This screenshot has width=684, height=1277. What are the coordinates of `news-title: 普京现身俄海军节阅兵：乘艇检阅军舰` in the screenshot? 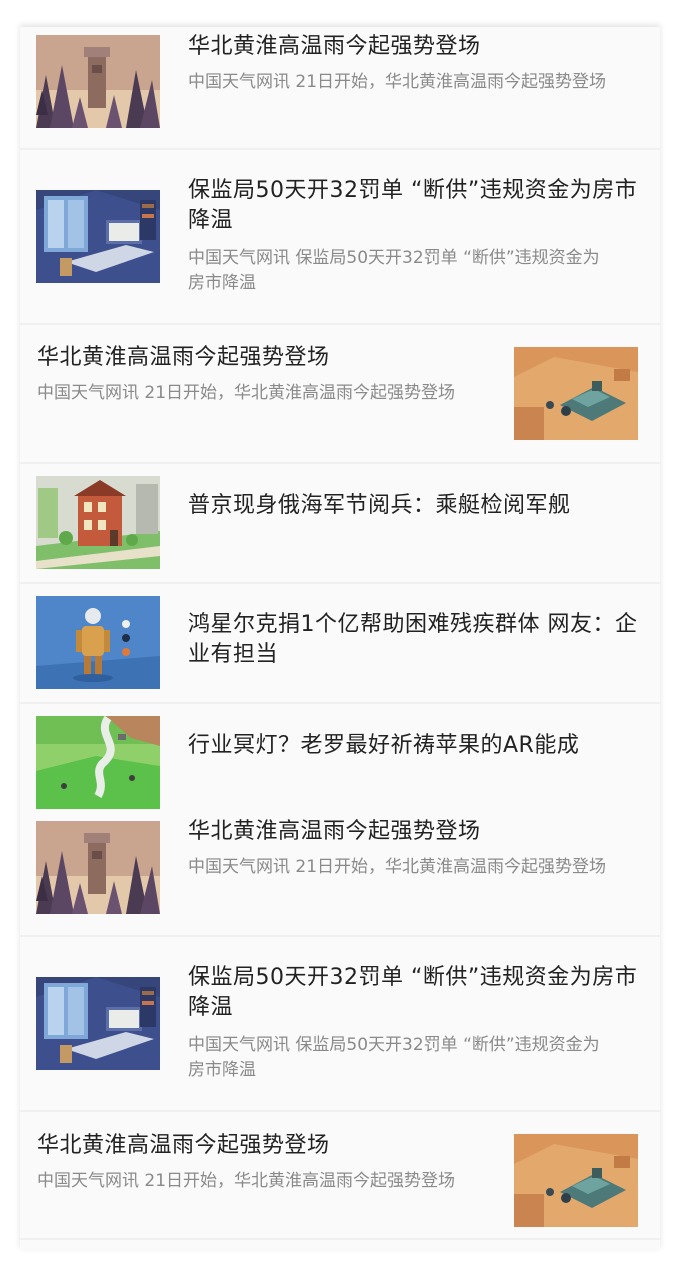 It's located at (379, 505).